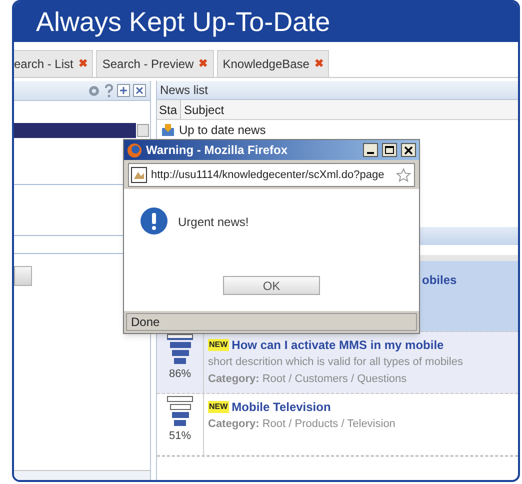  I want to click on help-icon, so click(109, 91).